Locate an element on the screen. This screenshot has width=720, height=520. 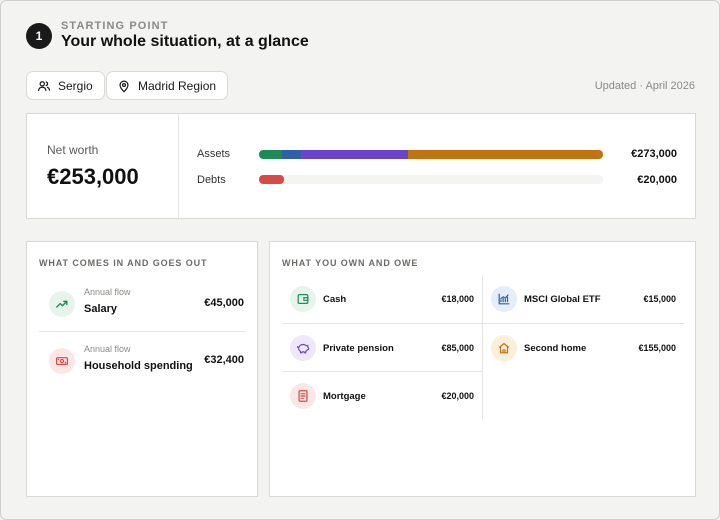
holding-cash: Cash €18,000 is located at coordinates (382, 299).